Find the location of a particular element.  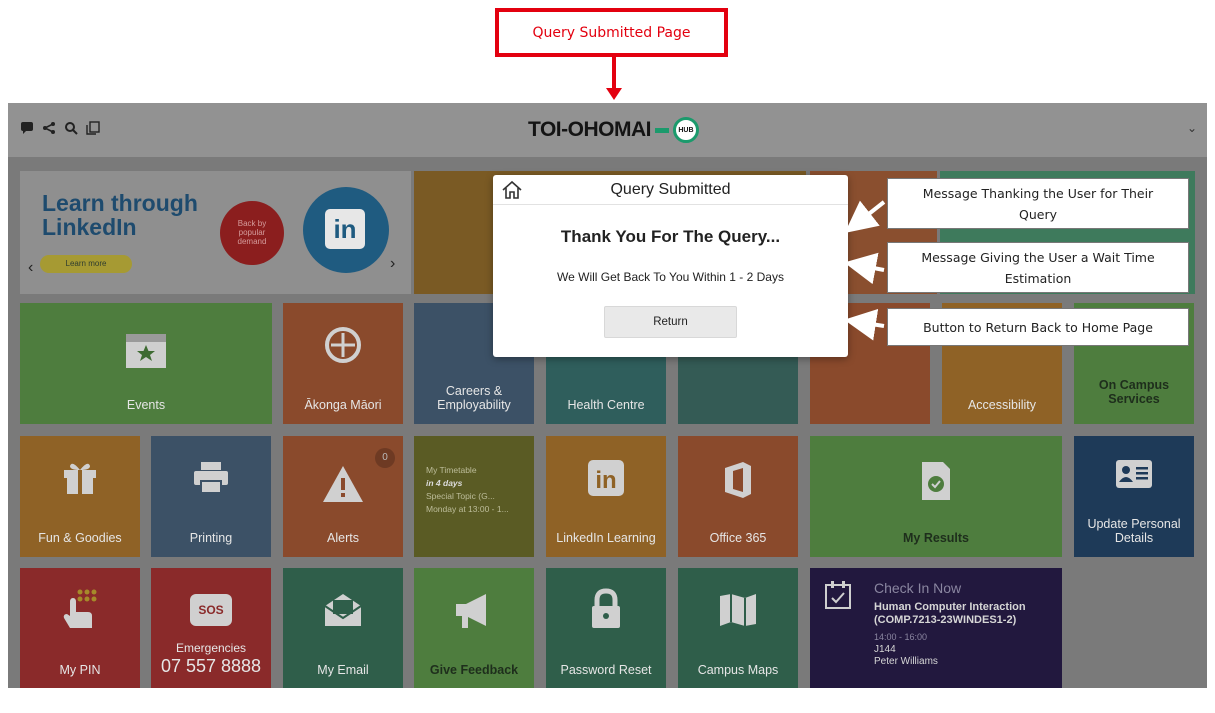

arrow-to-return is located at coordinates (864, 324).